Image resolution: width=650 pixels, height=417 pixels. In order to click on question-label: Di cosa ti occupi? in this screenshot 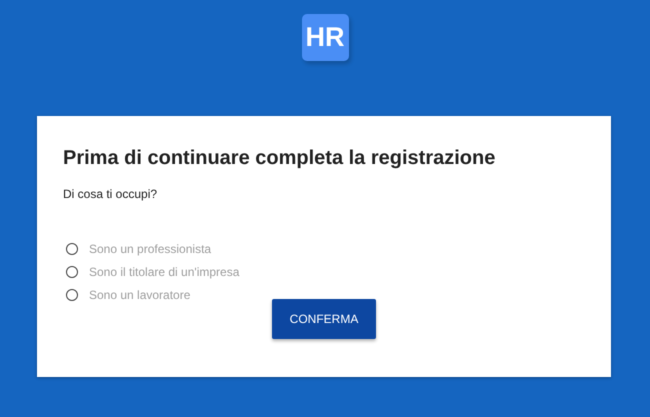, I will do `click(110, 194)`.